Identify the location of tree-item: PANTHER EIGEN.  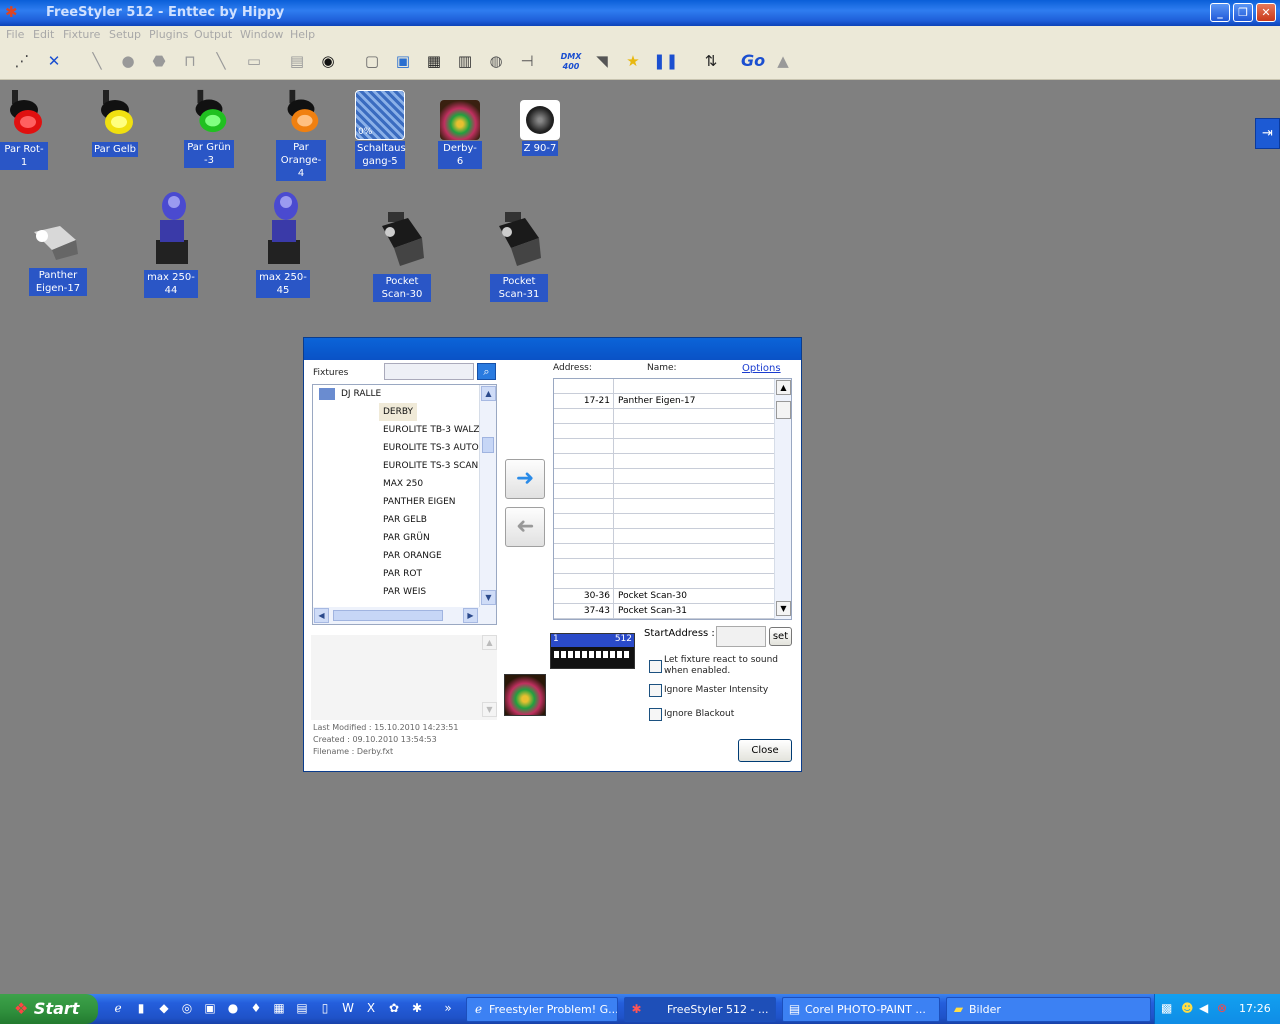
(419, 502).